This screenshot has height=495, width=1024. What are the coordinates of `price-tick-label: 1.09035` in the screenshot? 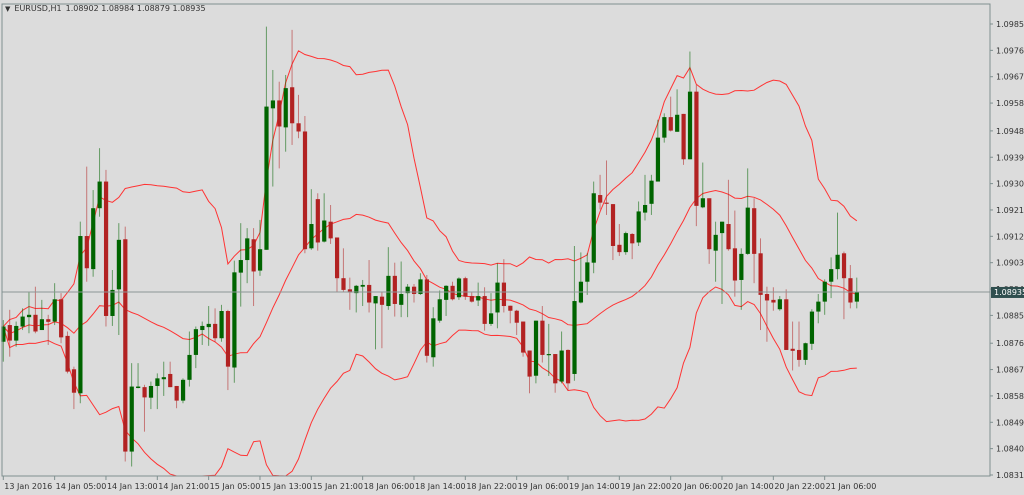 It's located at (1010, 263).